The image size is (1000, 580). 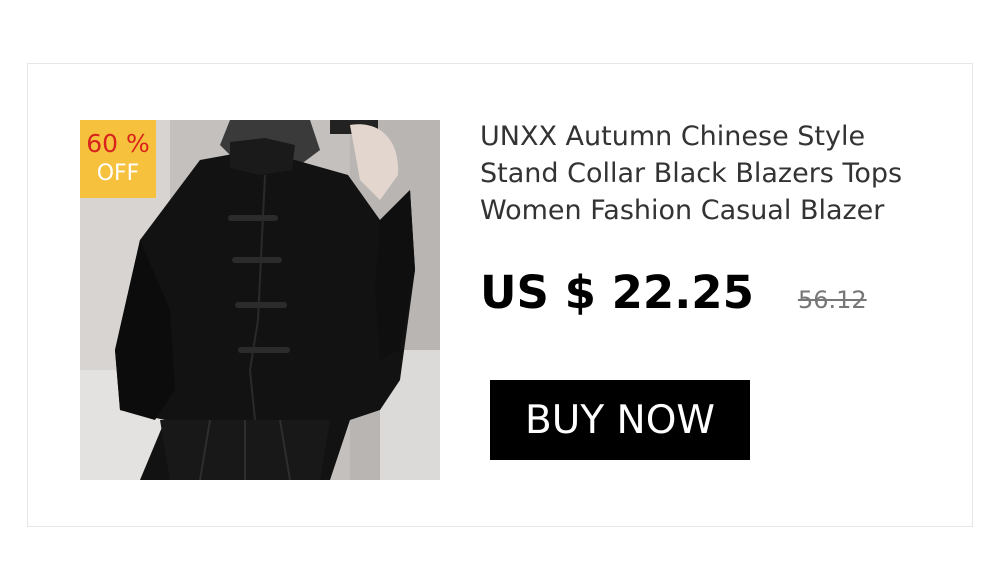 What do you see at coordinates (118, 159) in the screenshot?
I see `discount-badge: 60 % OFF` at bounding box center [118, 159].